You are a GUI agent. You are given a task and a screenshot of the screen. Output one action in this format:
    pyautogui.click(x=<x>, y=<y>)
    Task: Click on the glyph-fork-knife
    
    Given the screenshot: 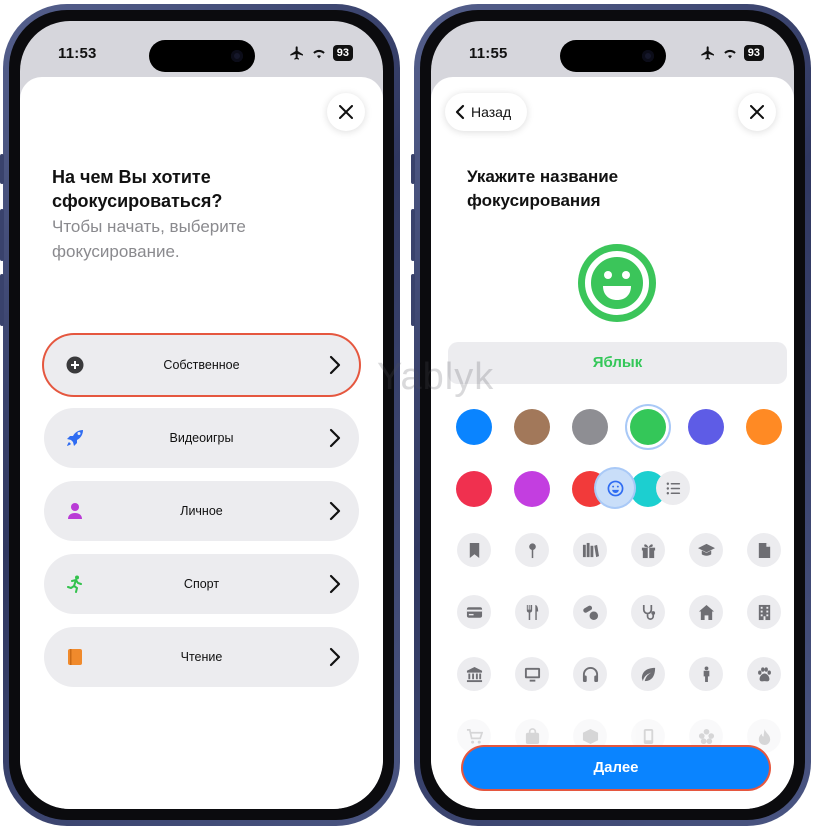 What is the action you would take?
    pyautogui.click(x=532, y=612)
    